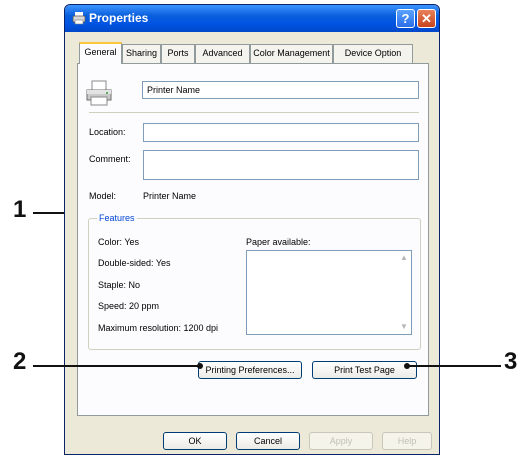 The height and width of the screenshot is (459, 529). Describe the element at coordinates (119, 18) in the screenshot. I see `window-title: Properties` at that location.